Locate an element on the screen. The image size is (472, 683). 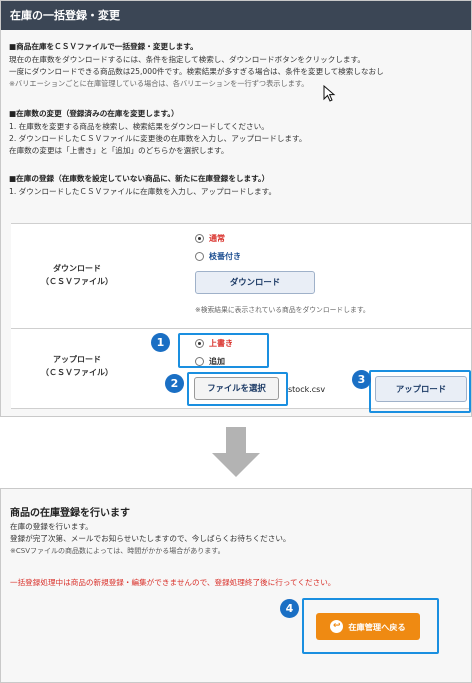
highlight-box-upload is located at coordinates (420, 391).